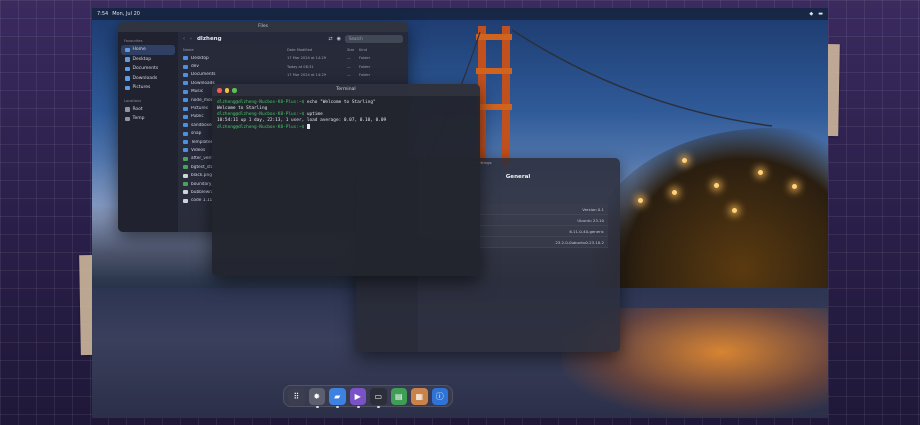  I want to click on dock-glyph: ▦, so click(419, 396).